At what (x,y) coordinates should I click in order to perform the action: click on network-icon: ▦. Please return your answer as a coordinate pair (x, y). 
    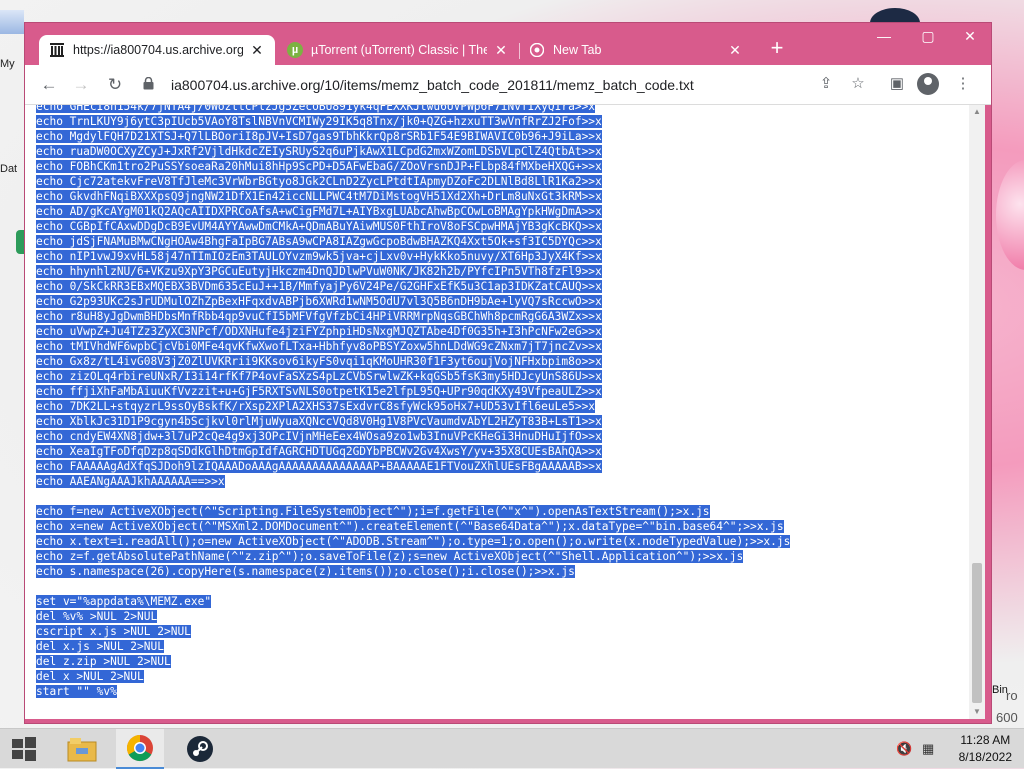
    Looking at the image, I should click on (928, 749).